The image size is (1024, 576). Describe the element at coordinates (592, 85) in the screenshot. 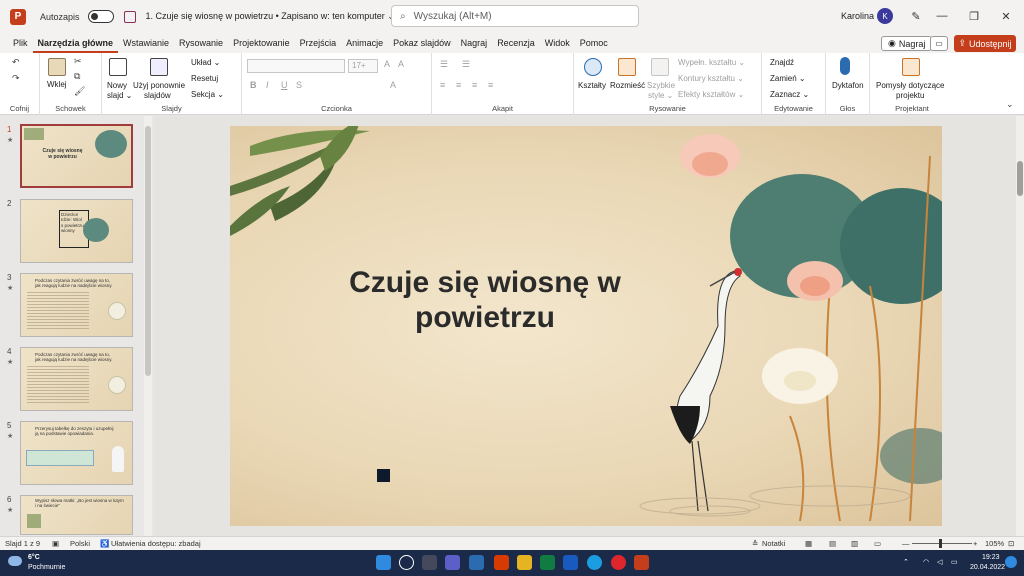

I see `shapes-button: Kształty` at that location.